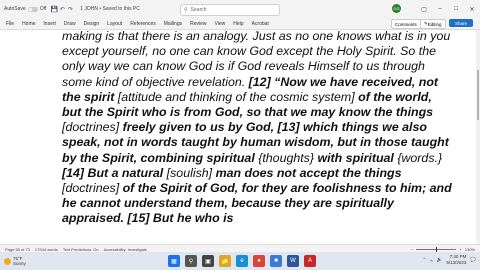  I want to click on avatar: GG, so click(396, 8).